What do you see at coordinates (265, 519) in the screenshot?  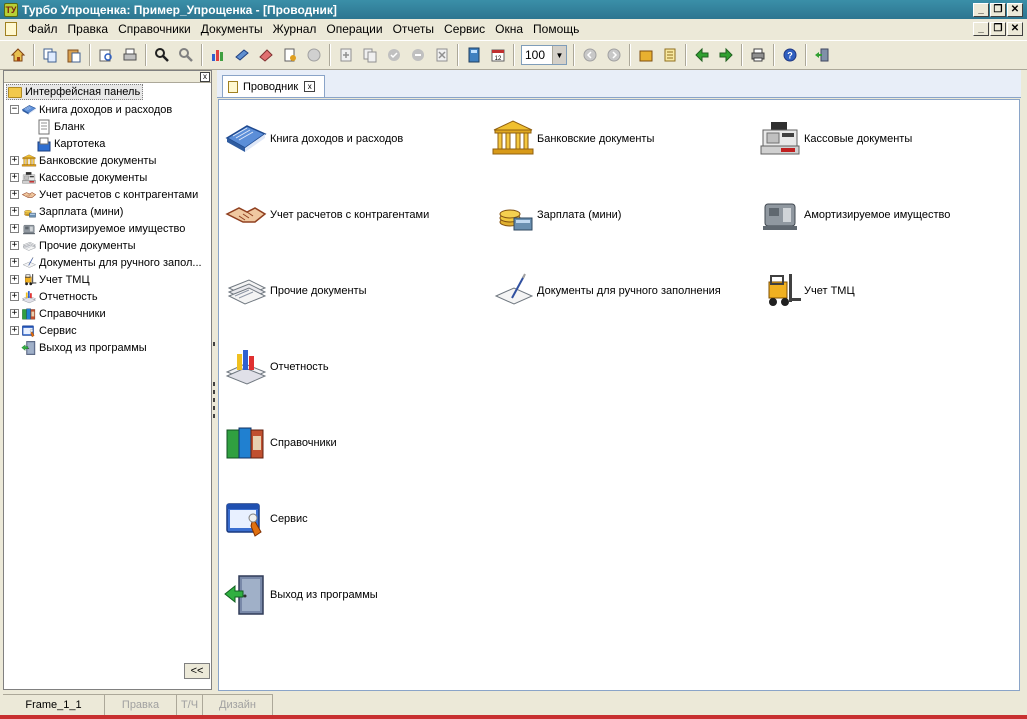 I see `explorer-item-service: Сервис` at bounding box center [265, 519].